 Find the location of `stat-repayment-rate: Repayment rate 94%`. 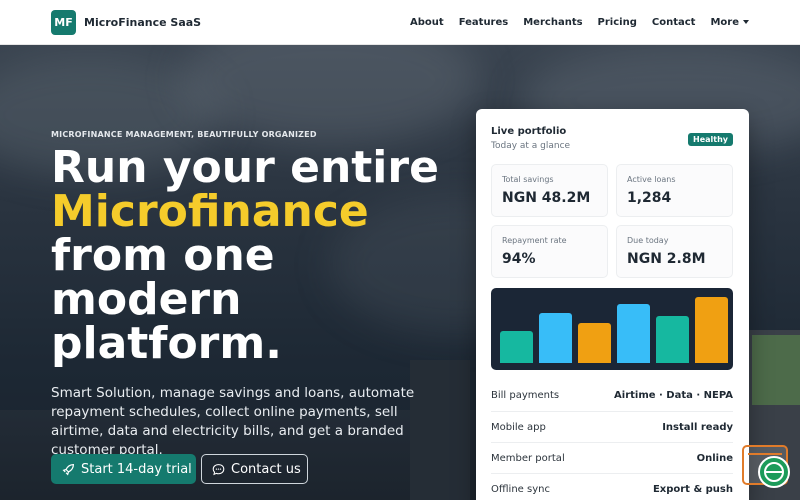

stat-repayment-rate: Repayment rate 94% is located at coordinates (549, 251).